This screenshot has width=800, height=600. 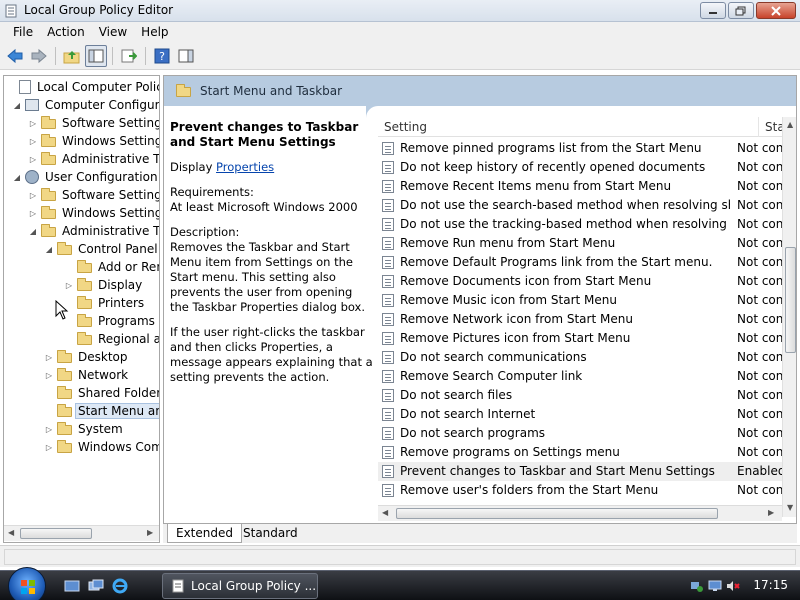 I want to click on back-button, so click(x=15, y=56).